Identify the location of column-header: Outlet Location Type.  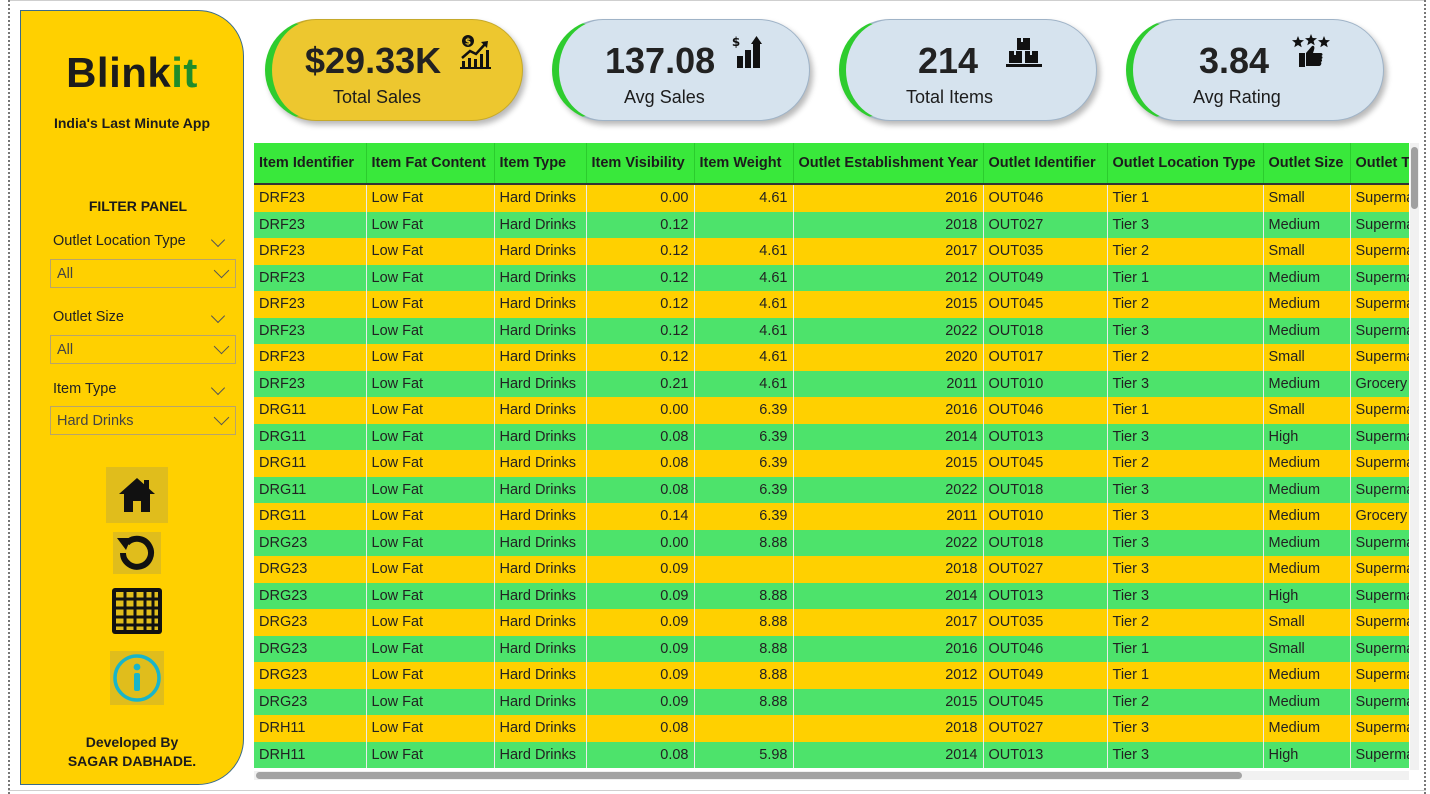
(1185, 164).